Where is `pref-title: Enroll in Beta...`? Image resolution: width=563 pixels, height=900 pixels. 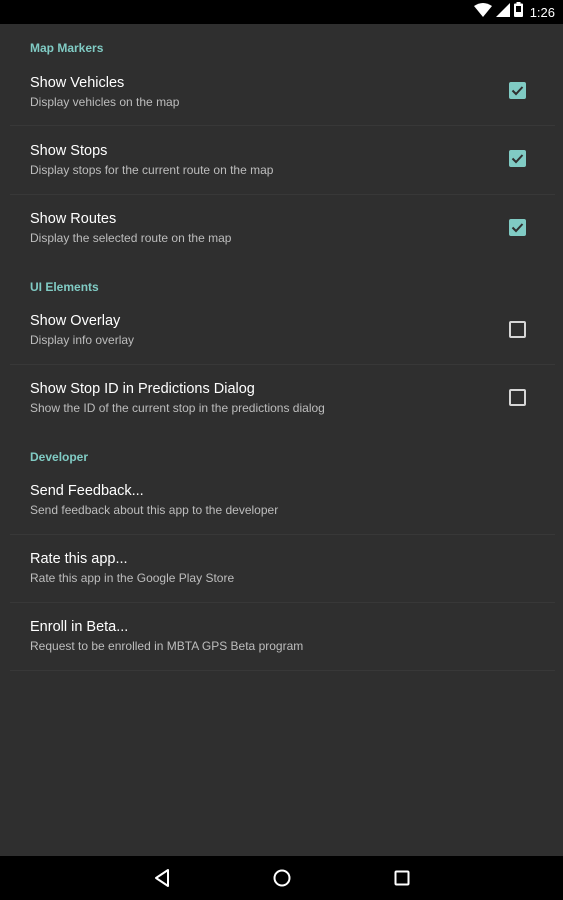 pref-title: Enroll in Beta... is located at coordinates (79, 627).